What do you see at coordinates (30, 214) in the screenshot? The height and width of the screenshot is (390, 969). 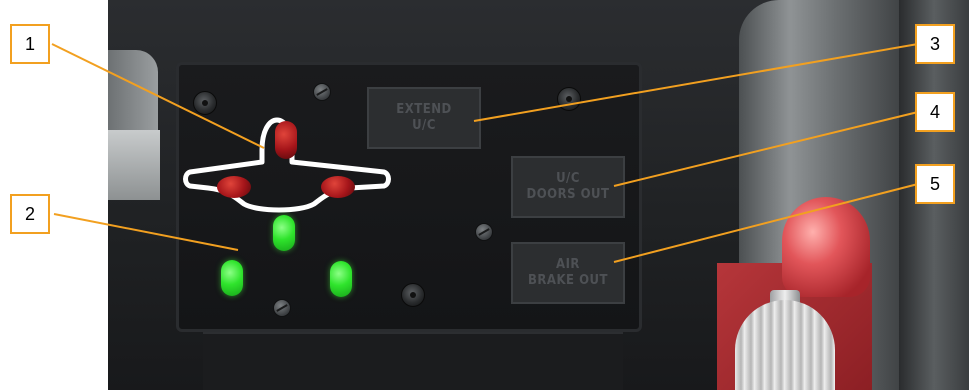 I see `callout-2: 2` at bounding box center [30, 214].